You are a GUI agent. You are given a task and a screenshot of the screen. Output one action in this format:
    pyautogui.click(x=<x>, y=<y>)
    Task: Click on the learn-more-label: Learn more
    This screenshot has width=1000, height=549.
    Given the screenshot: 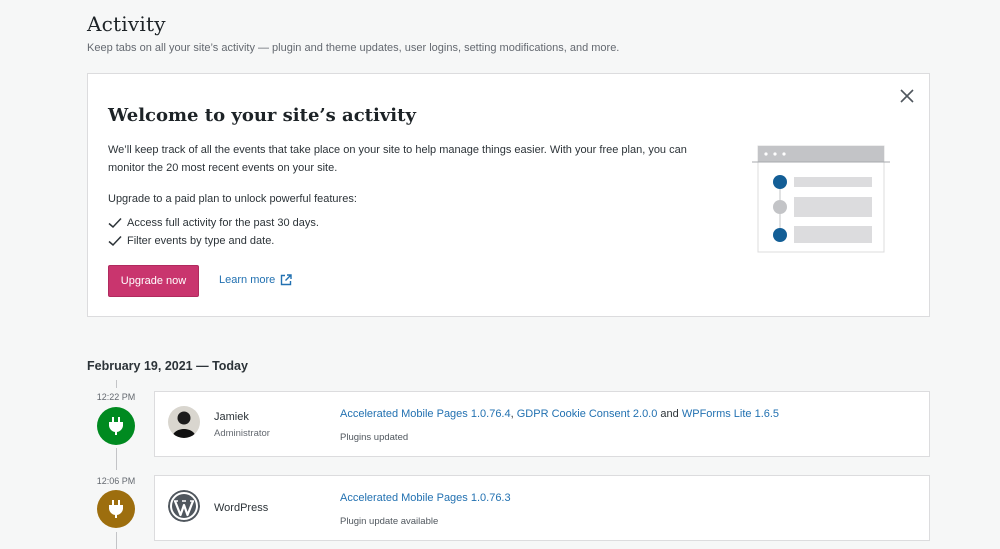 What is the action you would take?
    pyautogui.click(x=247, y=280)
    